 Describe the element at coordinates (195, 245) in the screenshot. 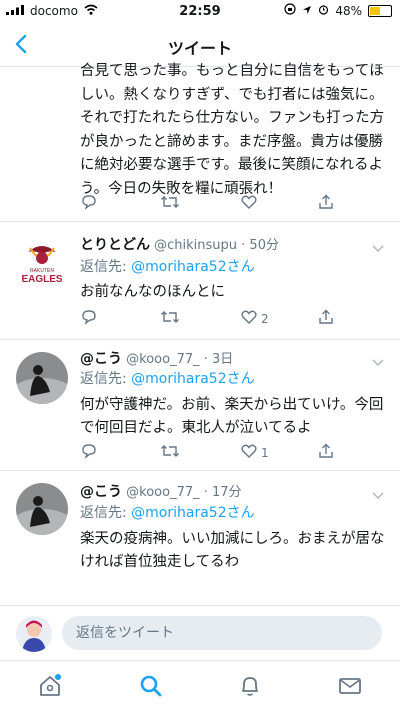

I see `user-handle: @chikinsupu` at that location.